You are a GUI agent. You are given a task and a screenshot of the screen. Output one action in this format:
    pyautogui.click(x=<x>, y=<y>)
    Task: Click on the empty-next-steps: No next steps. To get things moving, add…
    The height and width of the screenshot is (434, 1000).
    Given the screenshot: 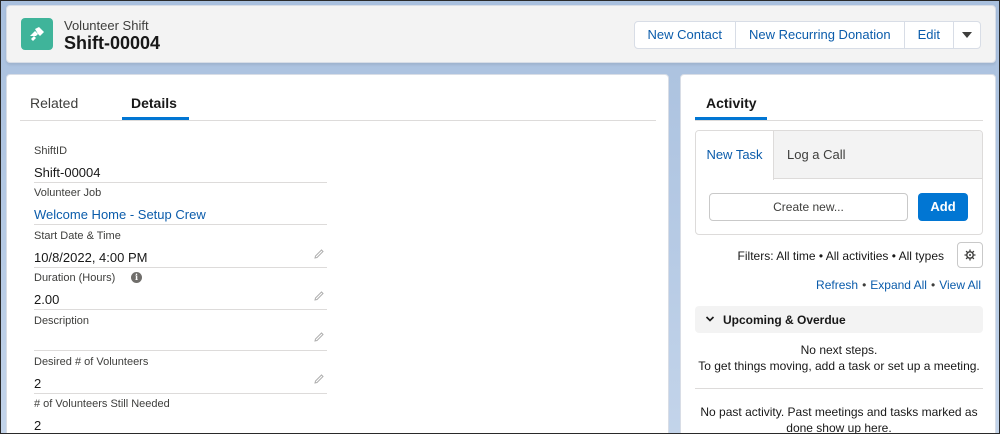 What is the action you would take?
    pyautogui.click(x=839, y=358)
    